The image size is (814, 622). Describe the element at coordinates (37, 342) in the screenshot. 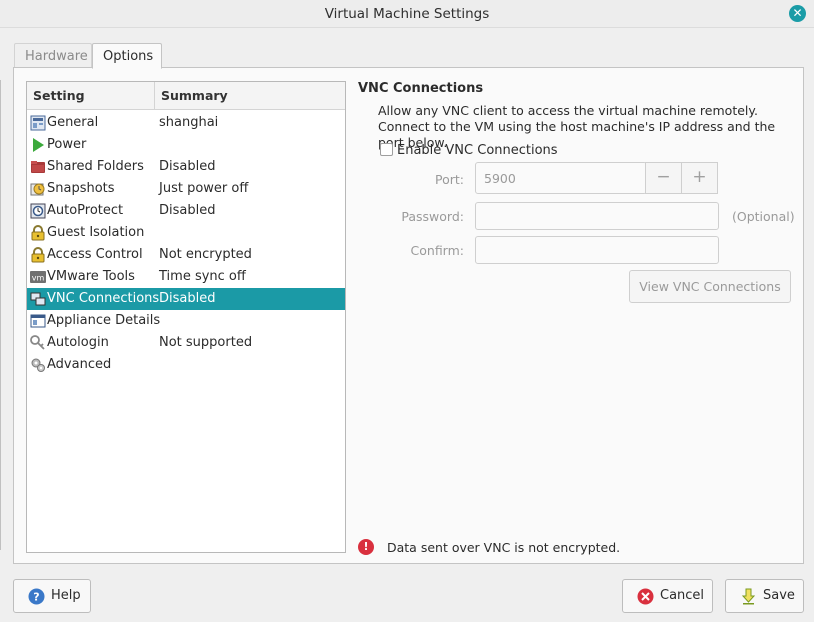

I see `key-icon` at that location.